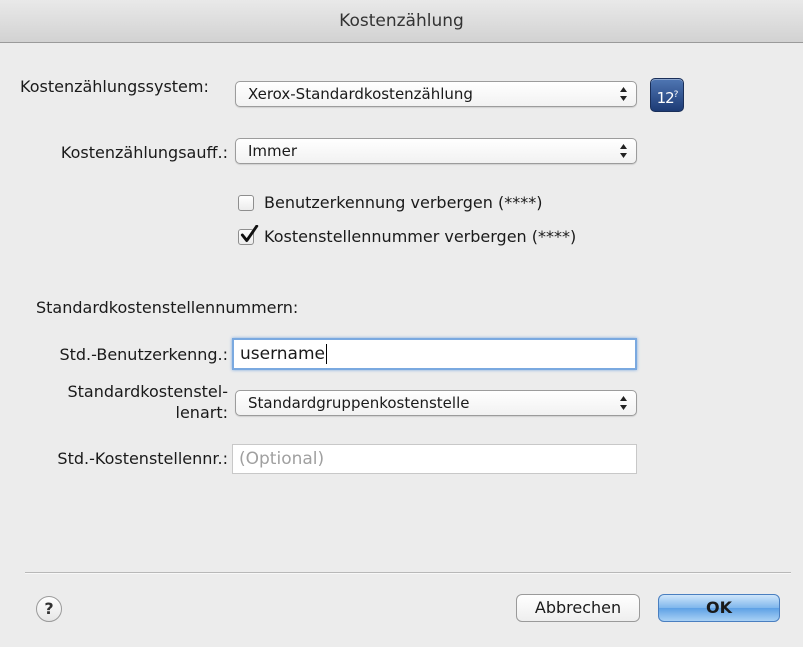  Describe the element at coordinates (434, 459) in the screenshot. I see `default-account-id-field: (Optional)` at that location.